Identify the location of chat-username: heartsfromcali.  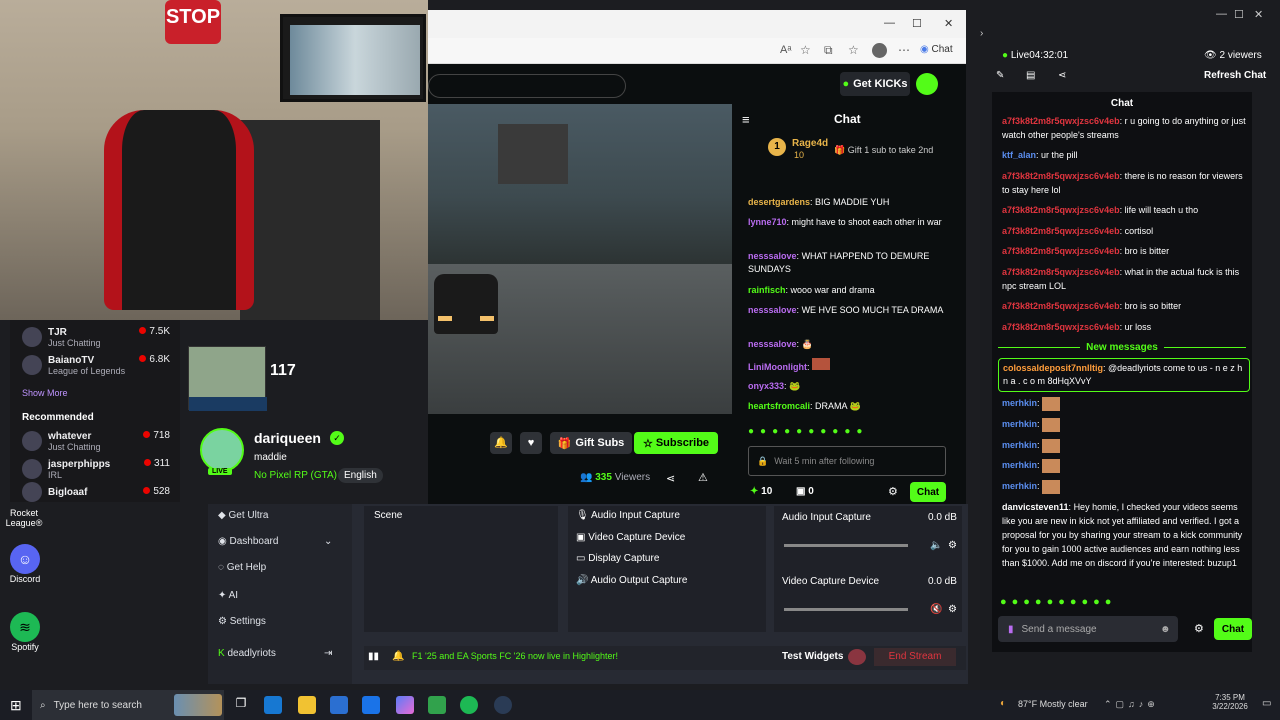
(779, 406).